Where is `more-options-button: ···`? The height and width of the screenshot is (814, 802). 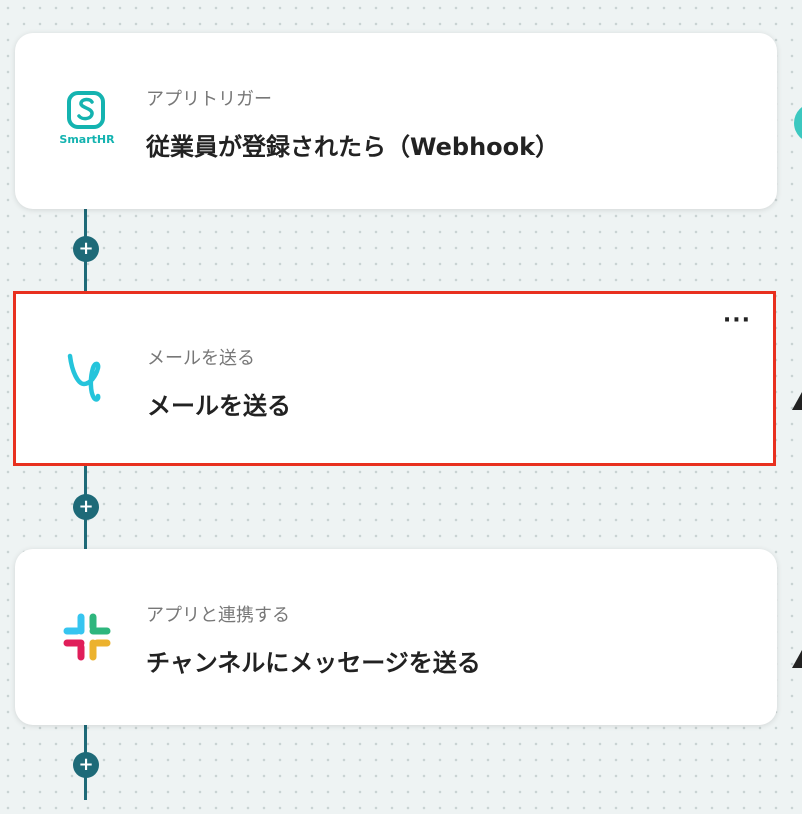
more-options-button: ··· is located at coordinates (737, 321).